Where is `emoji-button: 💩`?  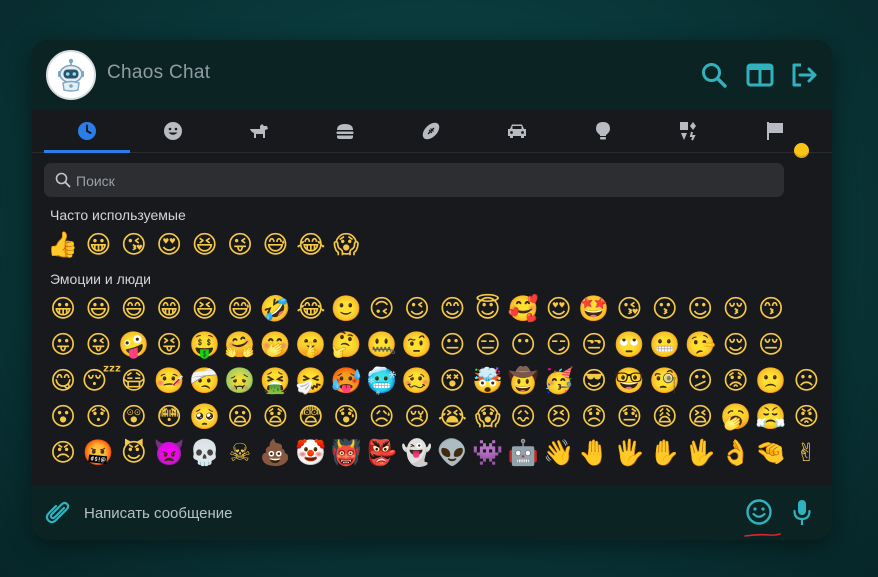
emoji-button: 💩 is located at coordinates (275, 453).